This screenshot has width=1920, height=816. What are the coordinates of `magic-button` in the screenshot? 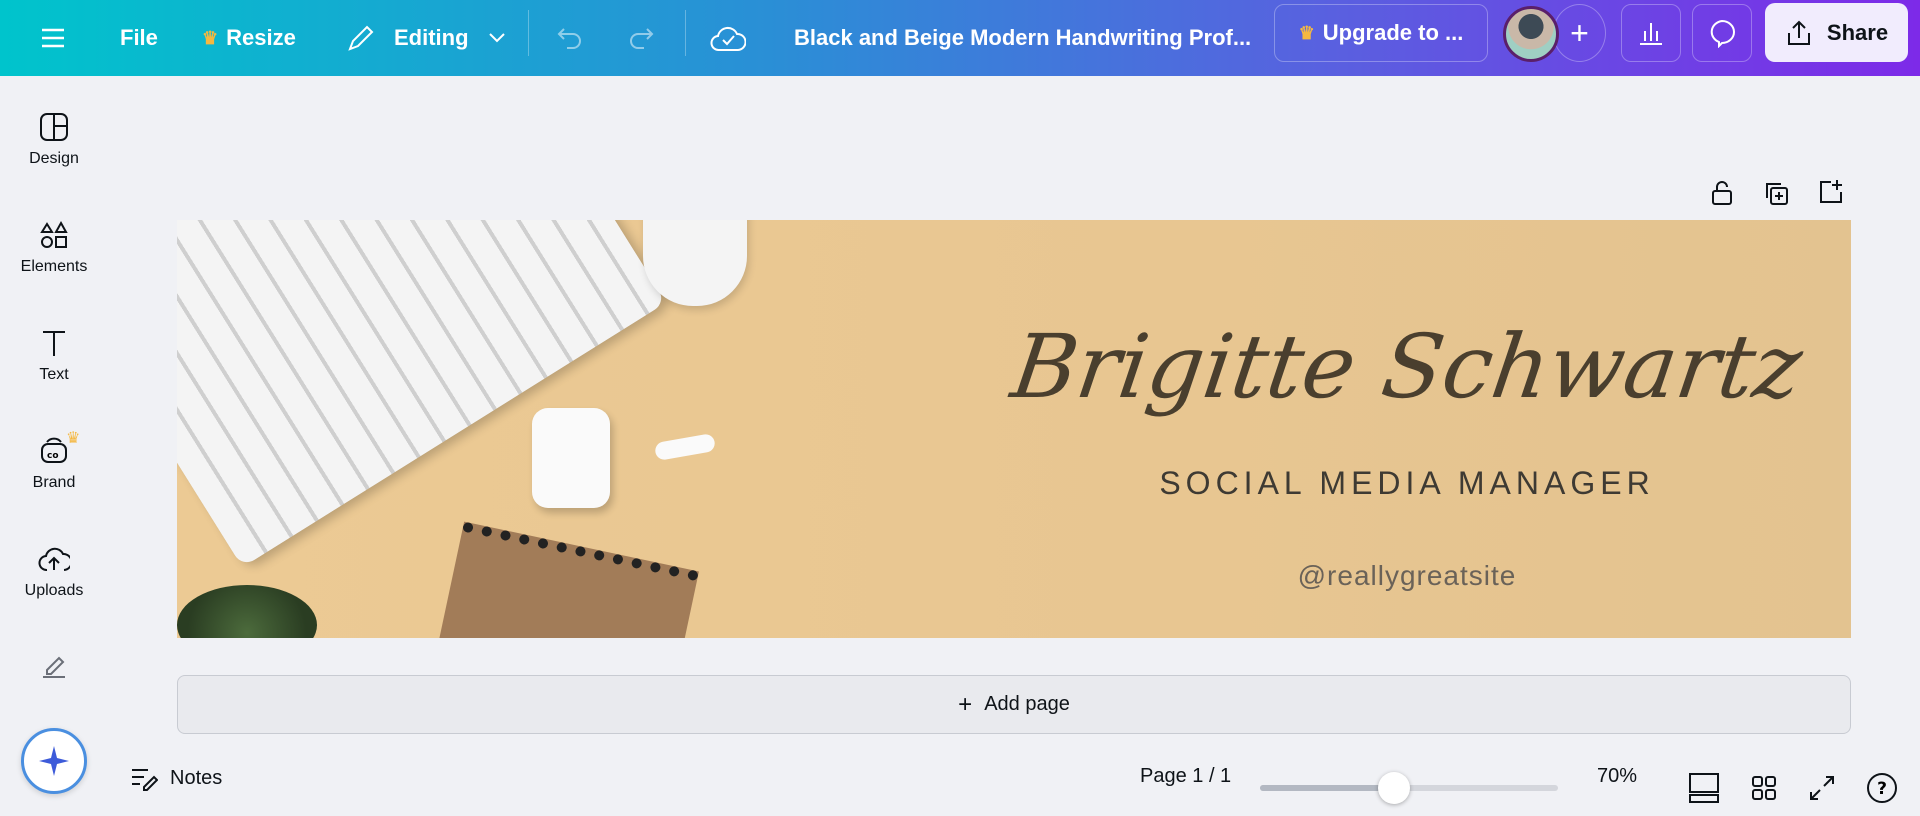 It's located at (54, 761).